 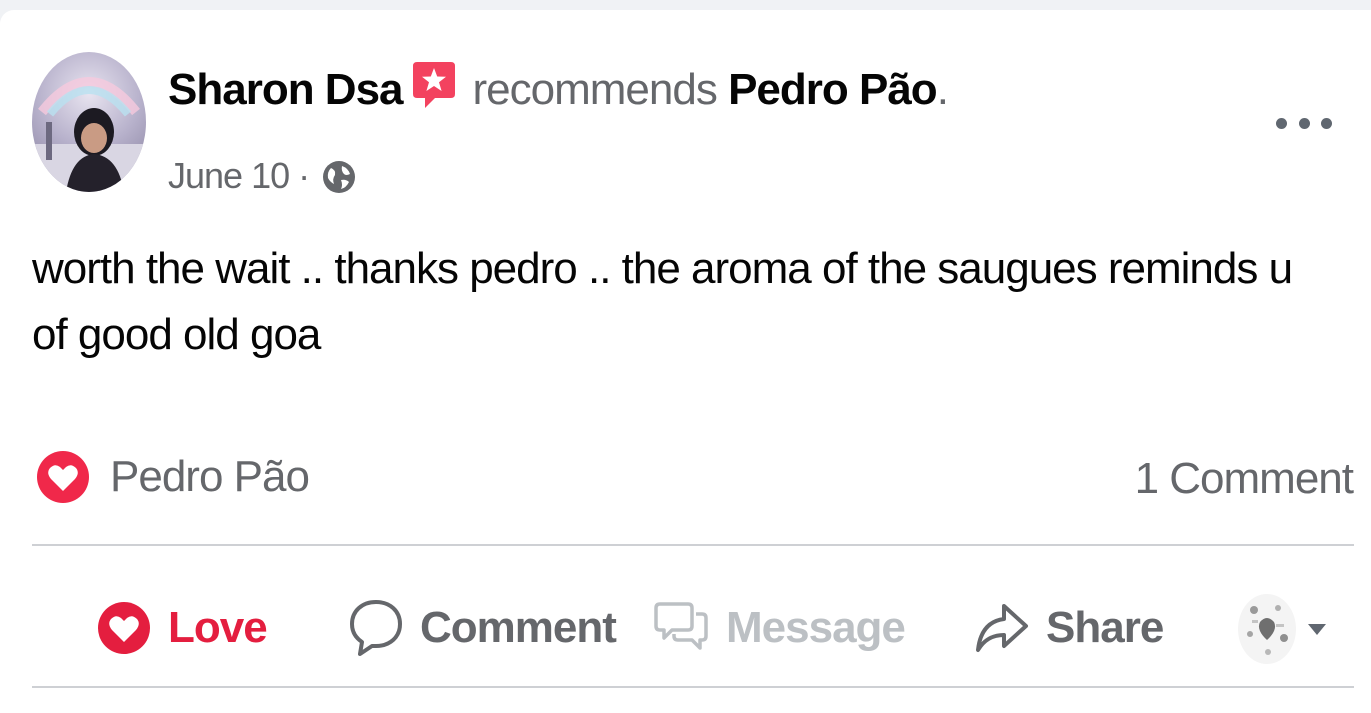 I want to click on chat-bubbles-icon, so click(x=681, y=626).